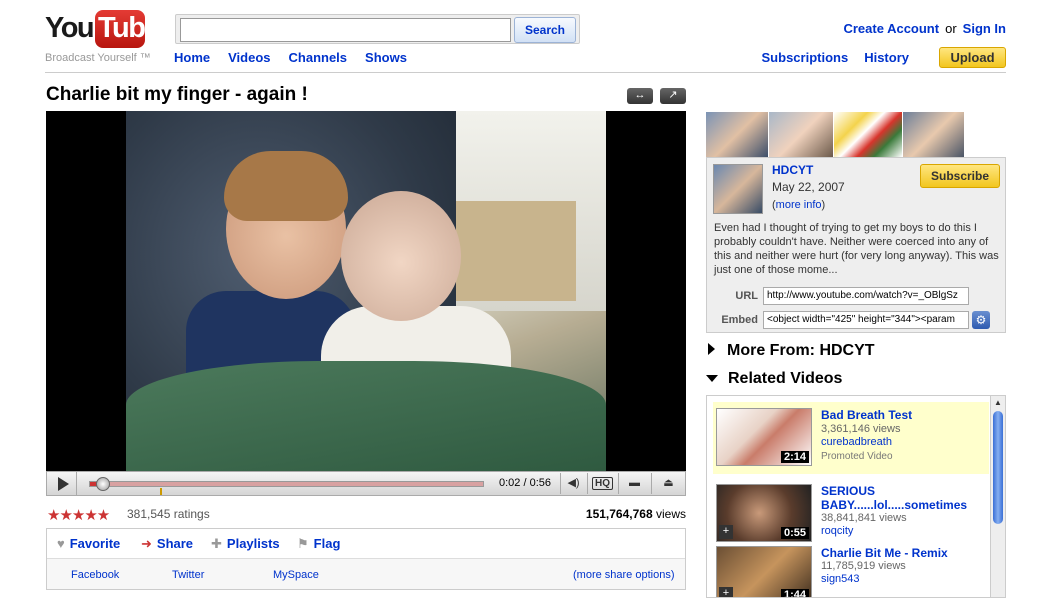 This screenshot has height=598, width=1039. What do you see at coordinates (146, 543) in the screenshot?
I see `arrow-right-icon: ➜` at bounding box center [146, 543].